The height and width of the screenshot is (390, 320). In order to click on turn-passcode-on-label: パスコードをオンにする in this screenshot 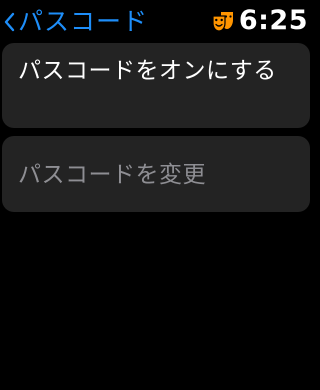, I will do `click(147, 71)`.